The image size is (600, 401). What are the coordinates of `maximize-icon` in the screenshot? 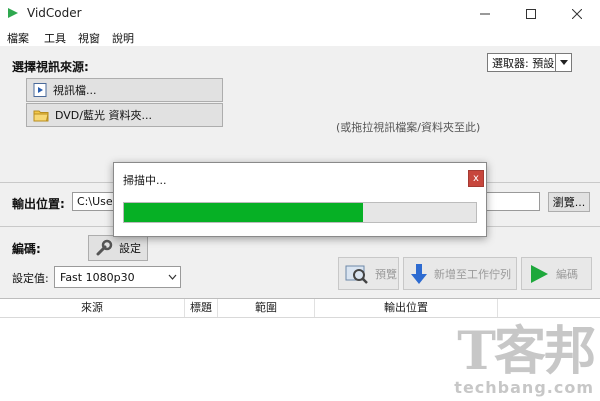 It's located at (531, 14).